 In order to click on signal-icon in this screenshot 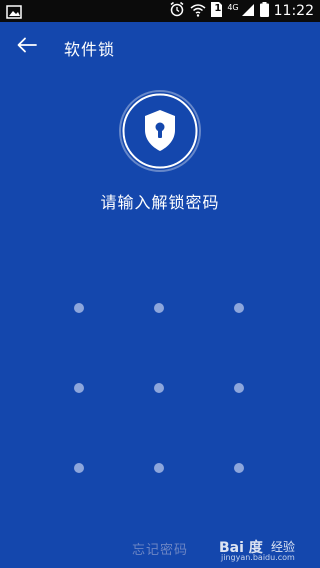, I will do `click(248, 11)`.